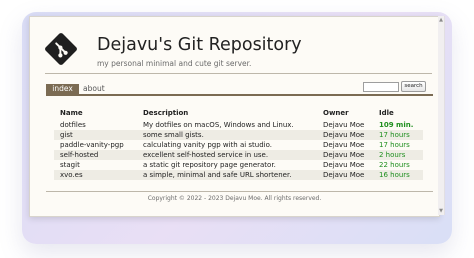 The height and width of the screenshot is (258, 474). I want to click on repo-link-self-hosted: self-hosted, so click(79, 155).